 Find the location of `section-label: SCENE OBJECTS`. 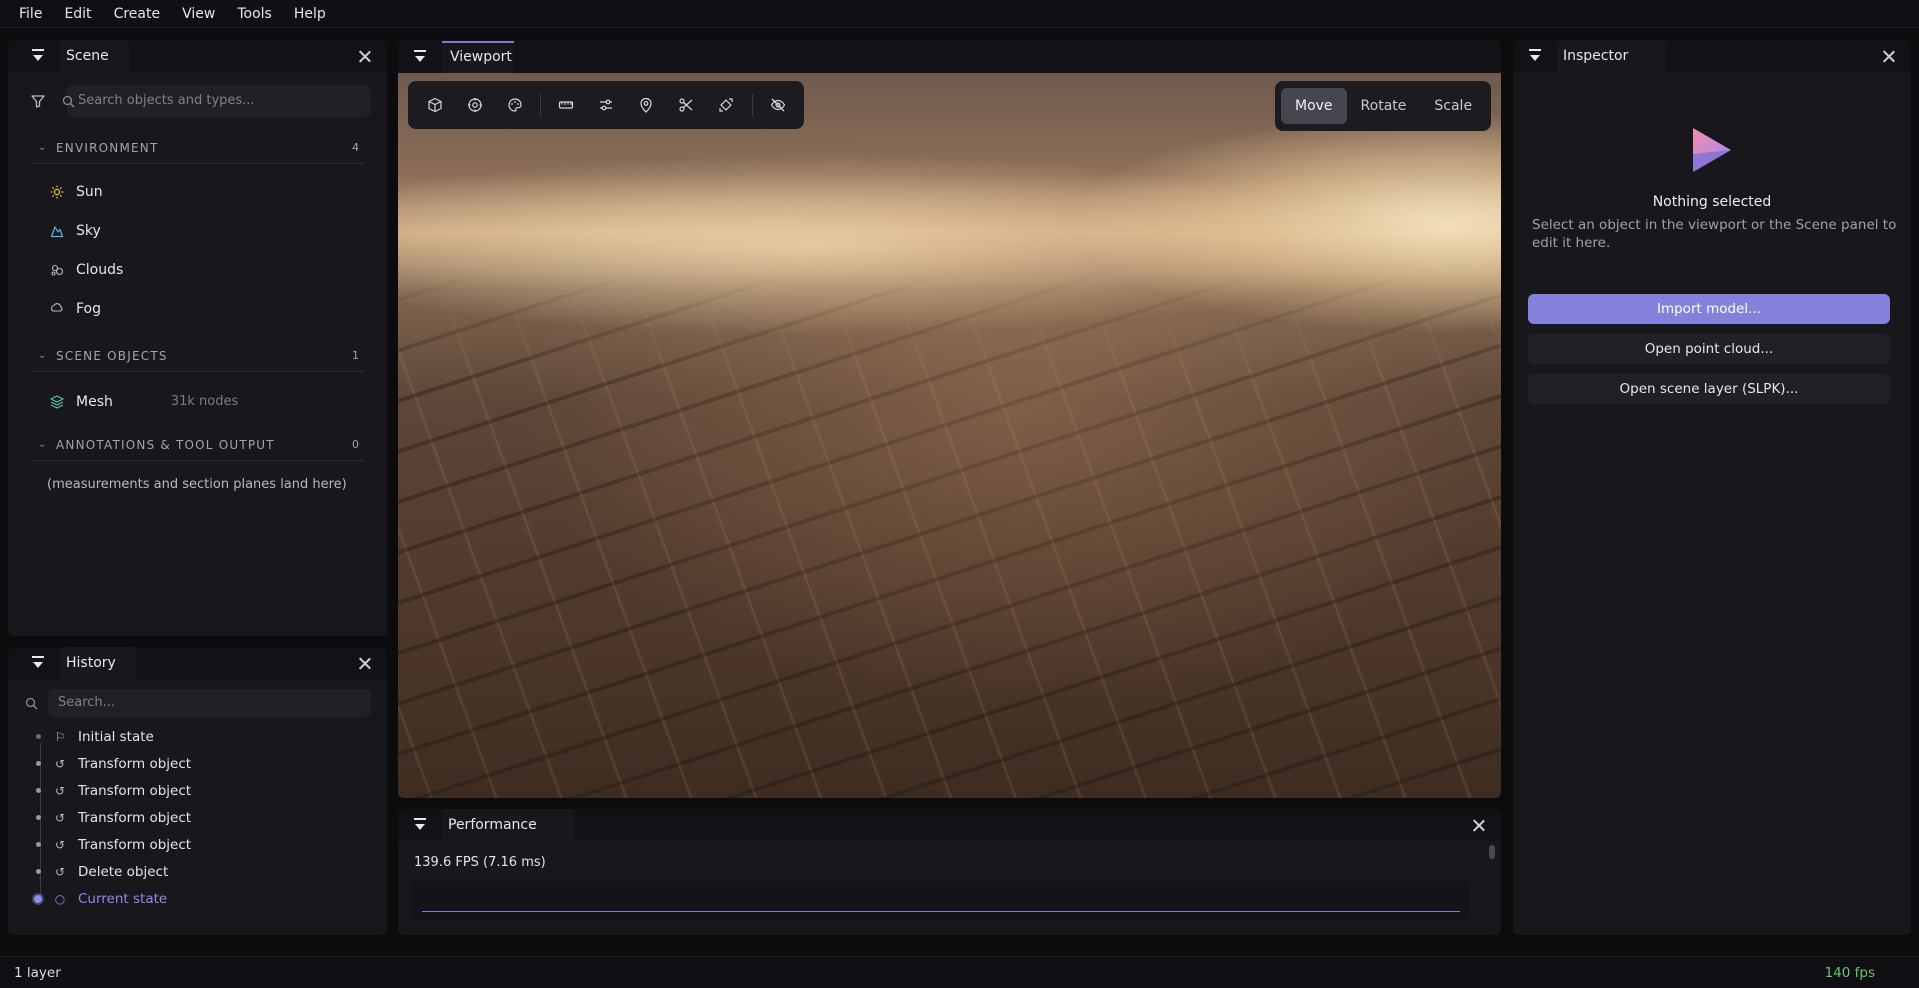

section-label: SCENE OBJECTS is located at coordinates (112, 355).